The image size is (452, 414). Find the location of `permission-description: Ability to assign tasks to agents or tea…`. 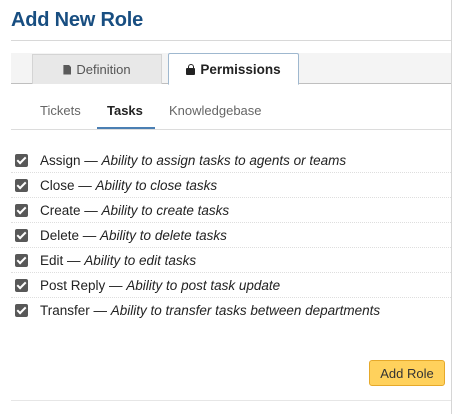

permission-description: Ability to assign tasks to agents or tea… is located at coordinates (224, 160).